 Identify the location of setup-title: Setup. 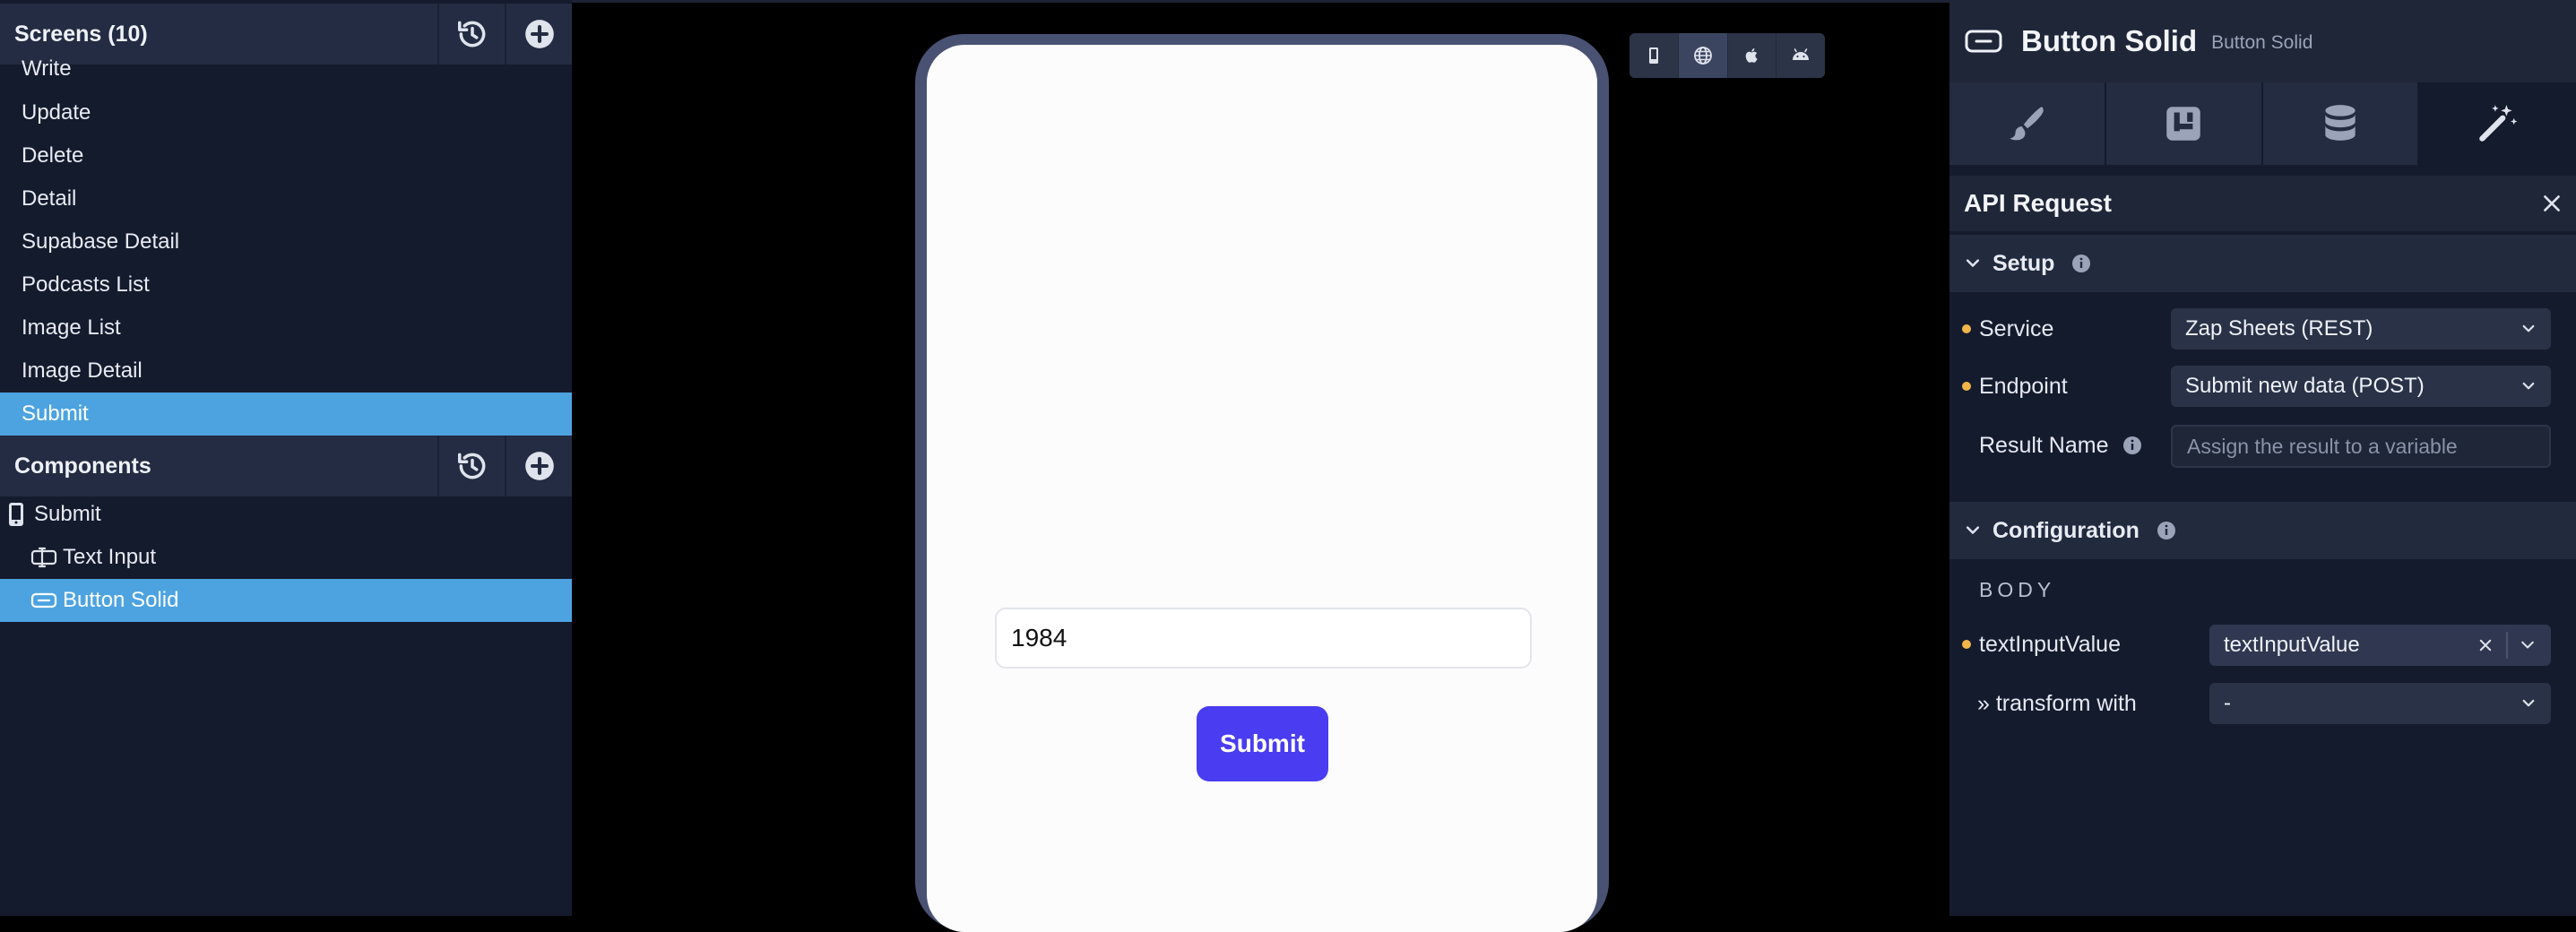
(2024, 263).